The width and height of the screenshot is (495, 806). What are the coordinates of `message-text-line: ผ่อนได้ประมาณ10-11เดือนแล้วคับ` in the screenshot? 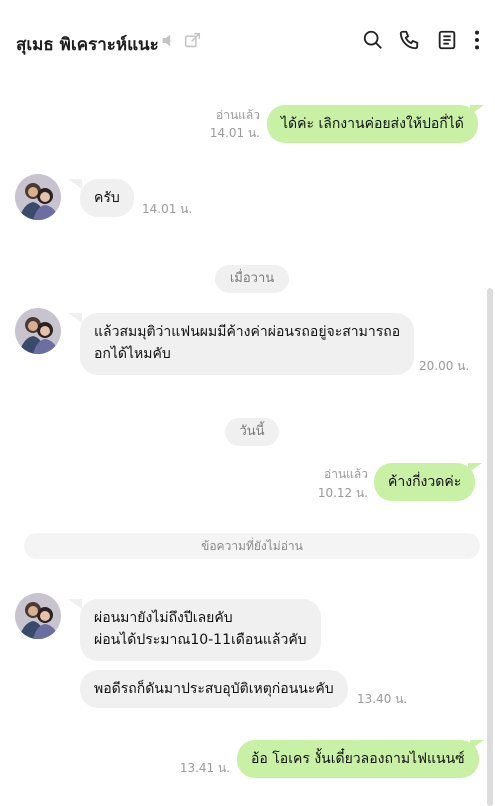 It's located at (200, 640).